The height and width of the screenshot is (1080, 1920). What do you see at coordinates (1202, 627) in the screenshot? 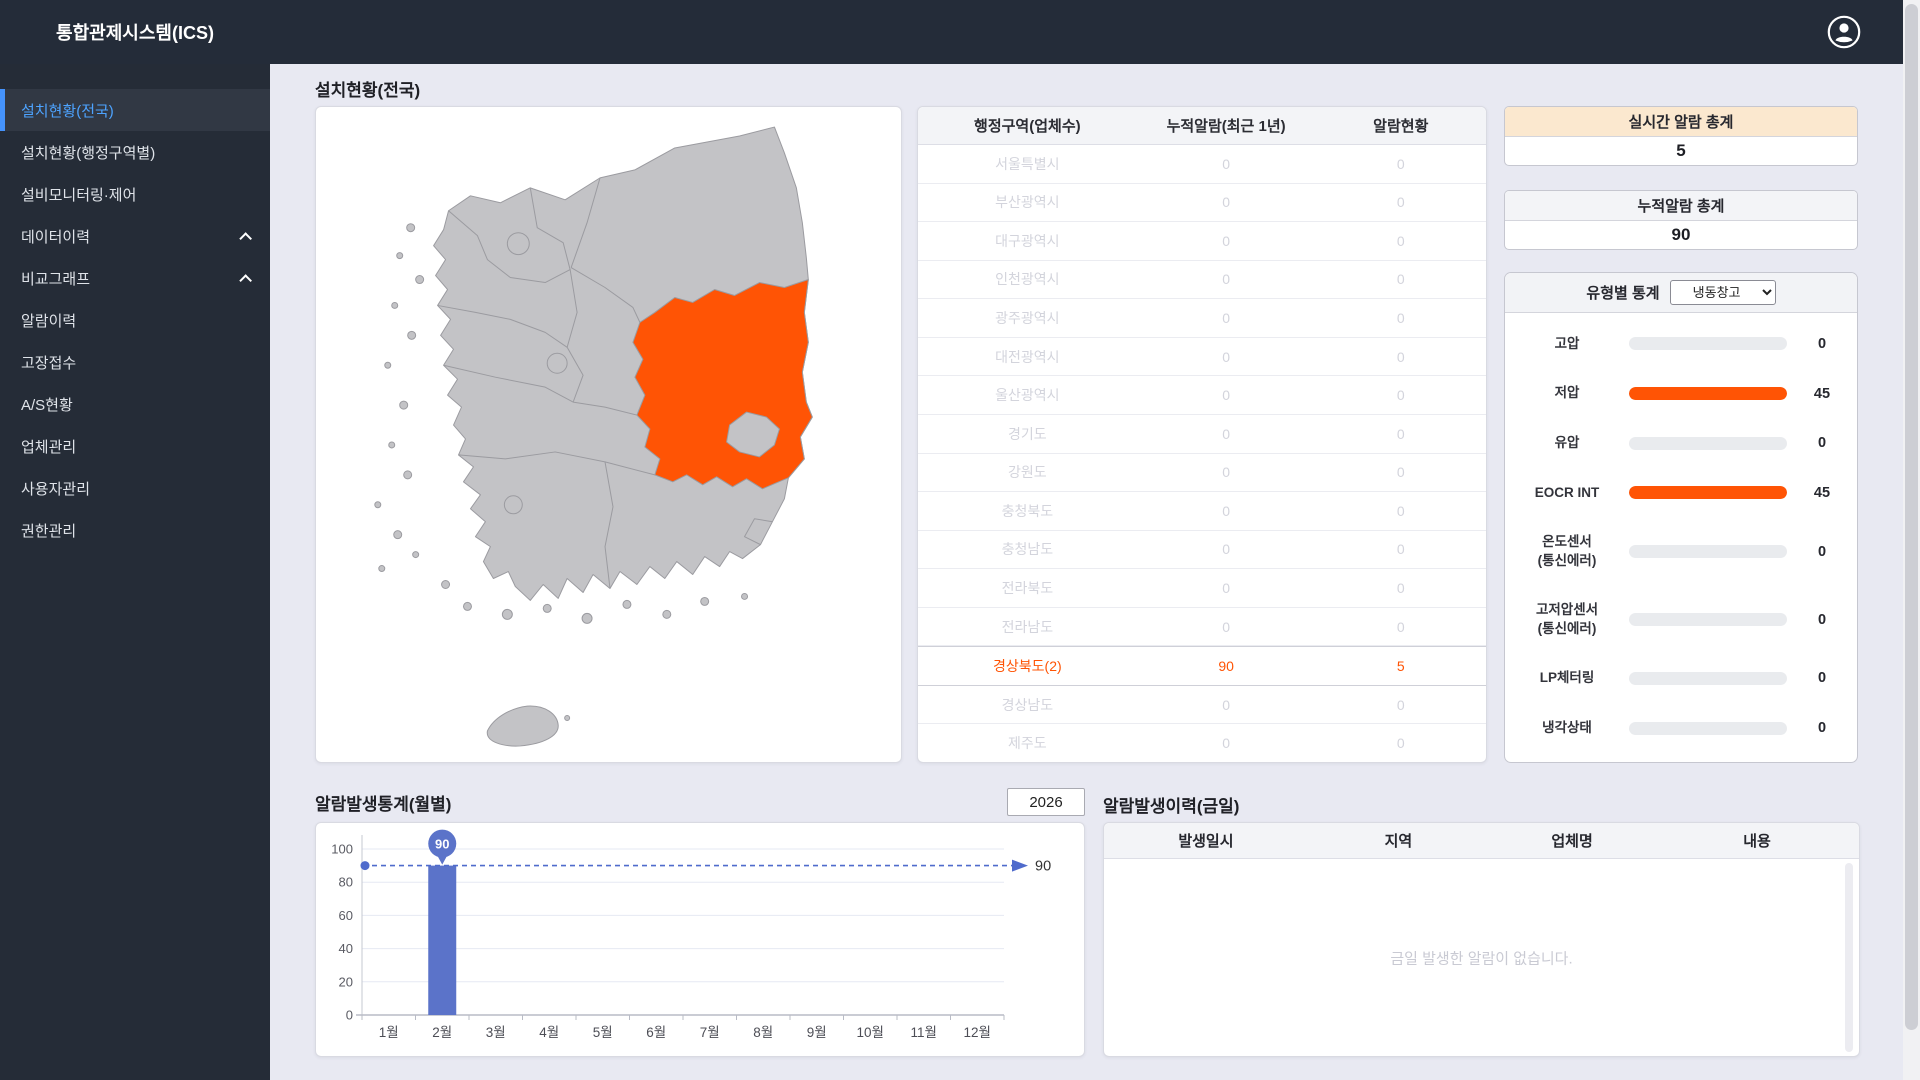
I see `region-row: 전라남도 0 0` at bounding box center [1202, 627].